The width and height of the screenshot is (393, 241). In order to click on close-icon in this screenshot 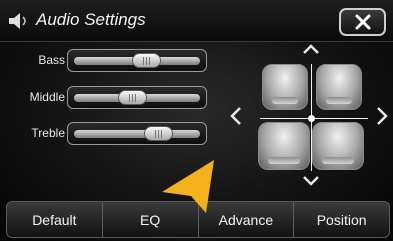, I will do `click(362, 22)`.